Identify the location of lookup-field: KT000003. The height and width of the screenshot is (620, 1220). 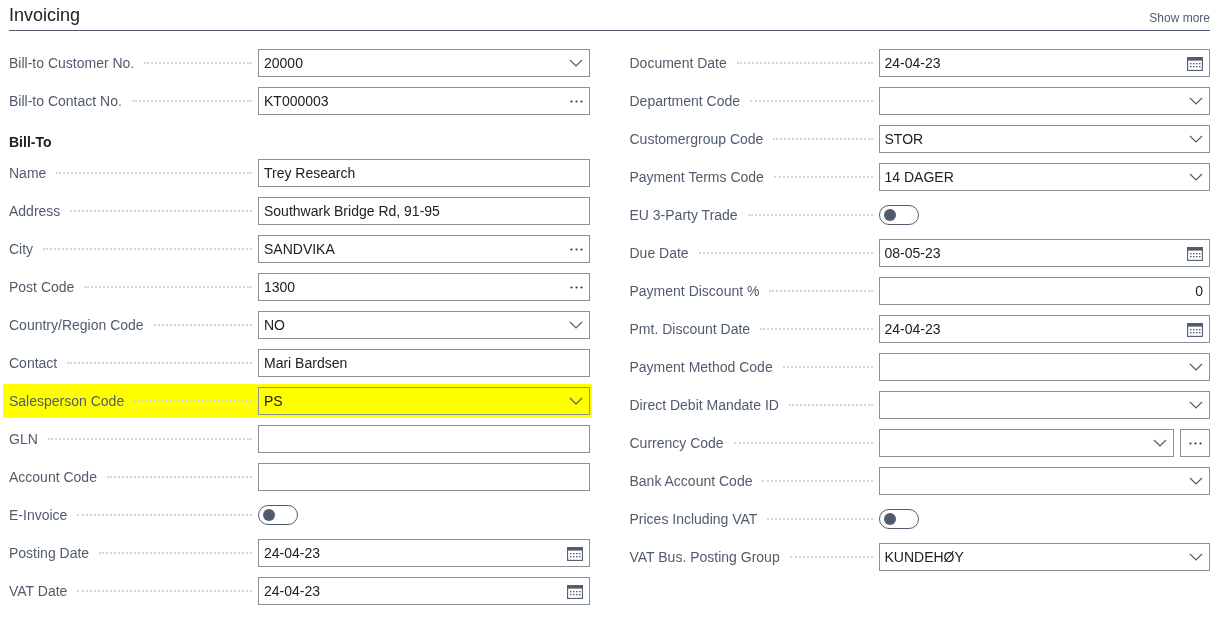
(424, 101).